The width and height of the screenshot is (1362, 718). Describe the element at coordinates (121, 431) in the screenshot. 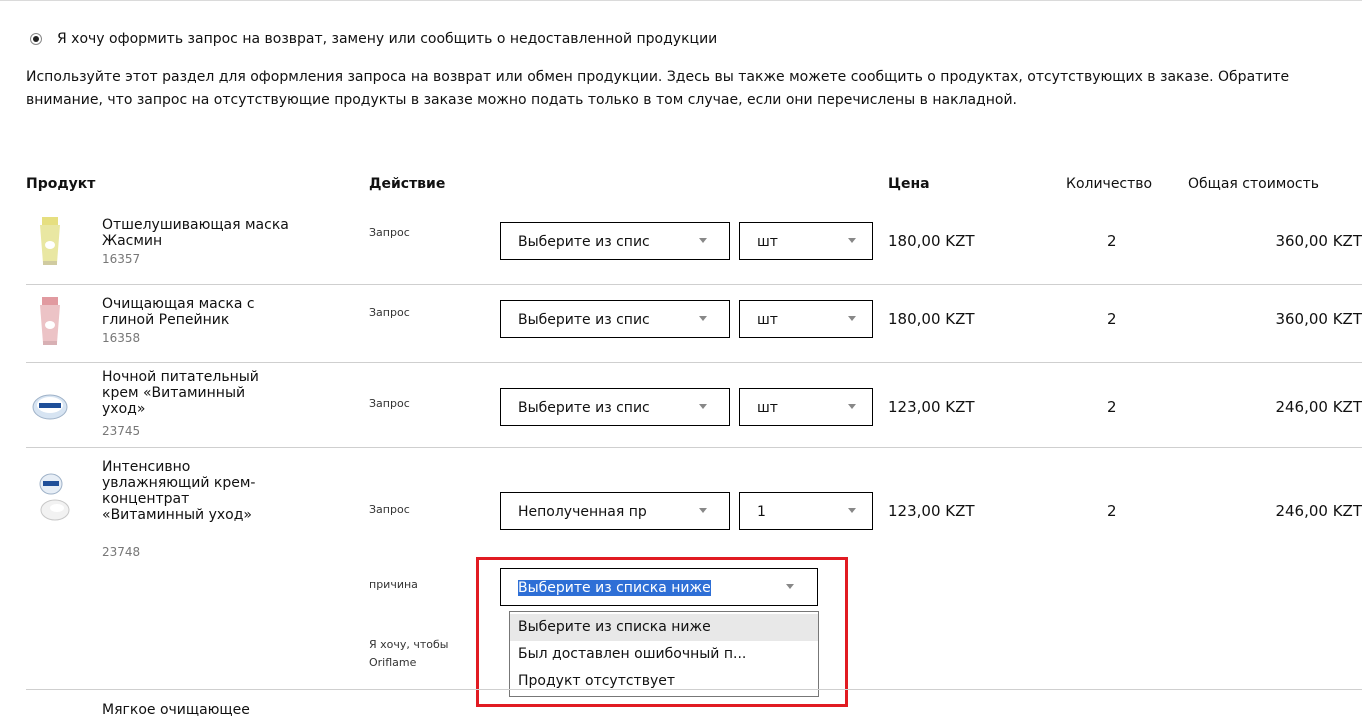

I see `product-code: 23745` at that location.